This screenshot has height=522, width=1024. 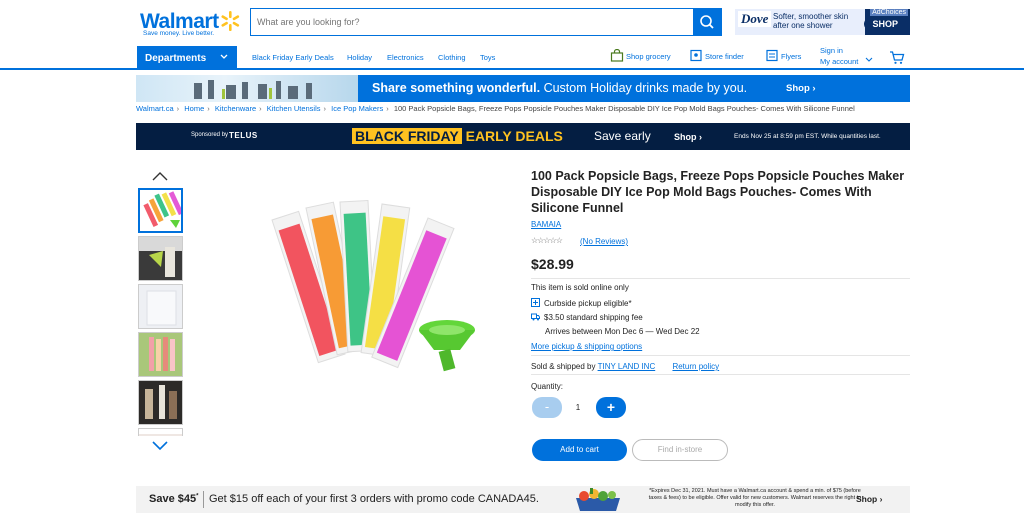 I want to click on online-only-note: This item is sold online only, so click(x=580, y=287).